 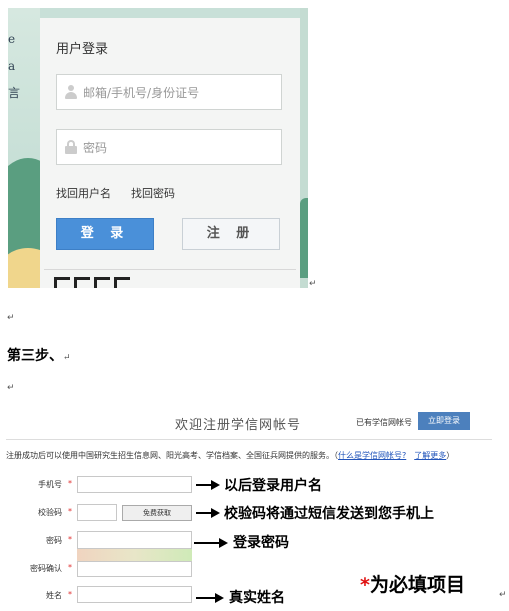 I want to click on side-char: e, so click(x=12, y=39).